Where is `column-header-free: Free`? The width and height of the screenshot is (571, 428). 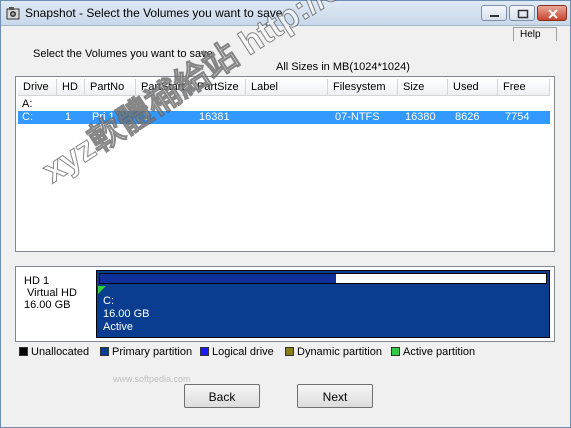 column-header-free: Free is located at coordinates (524, 87).